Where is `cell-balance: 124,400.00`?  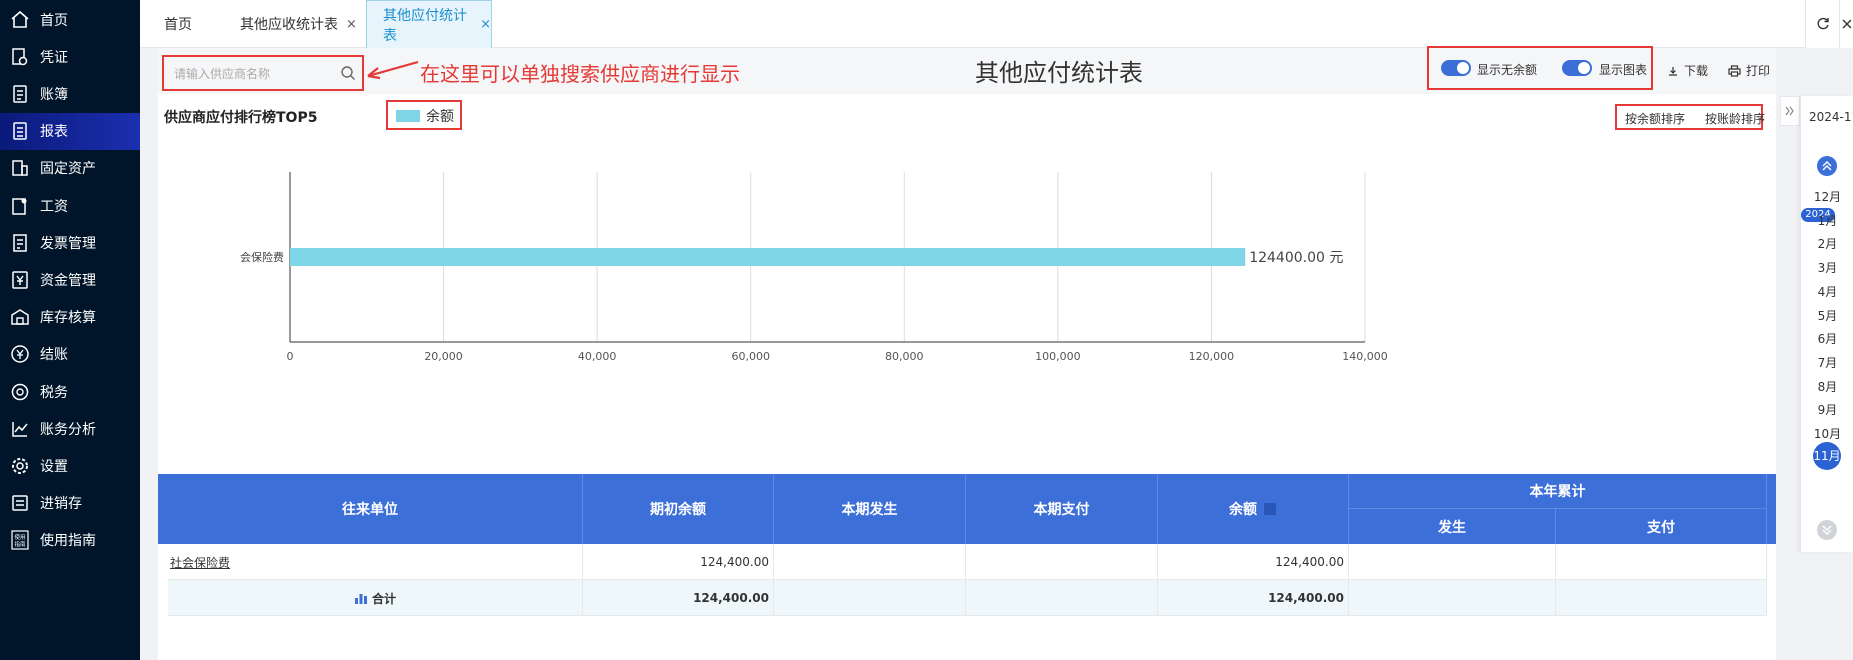 cell-balance: 124,400.00 is located at coordinates (1253, 562).